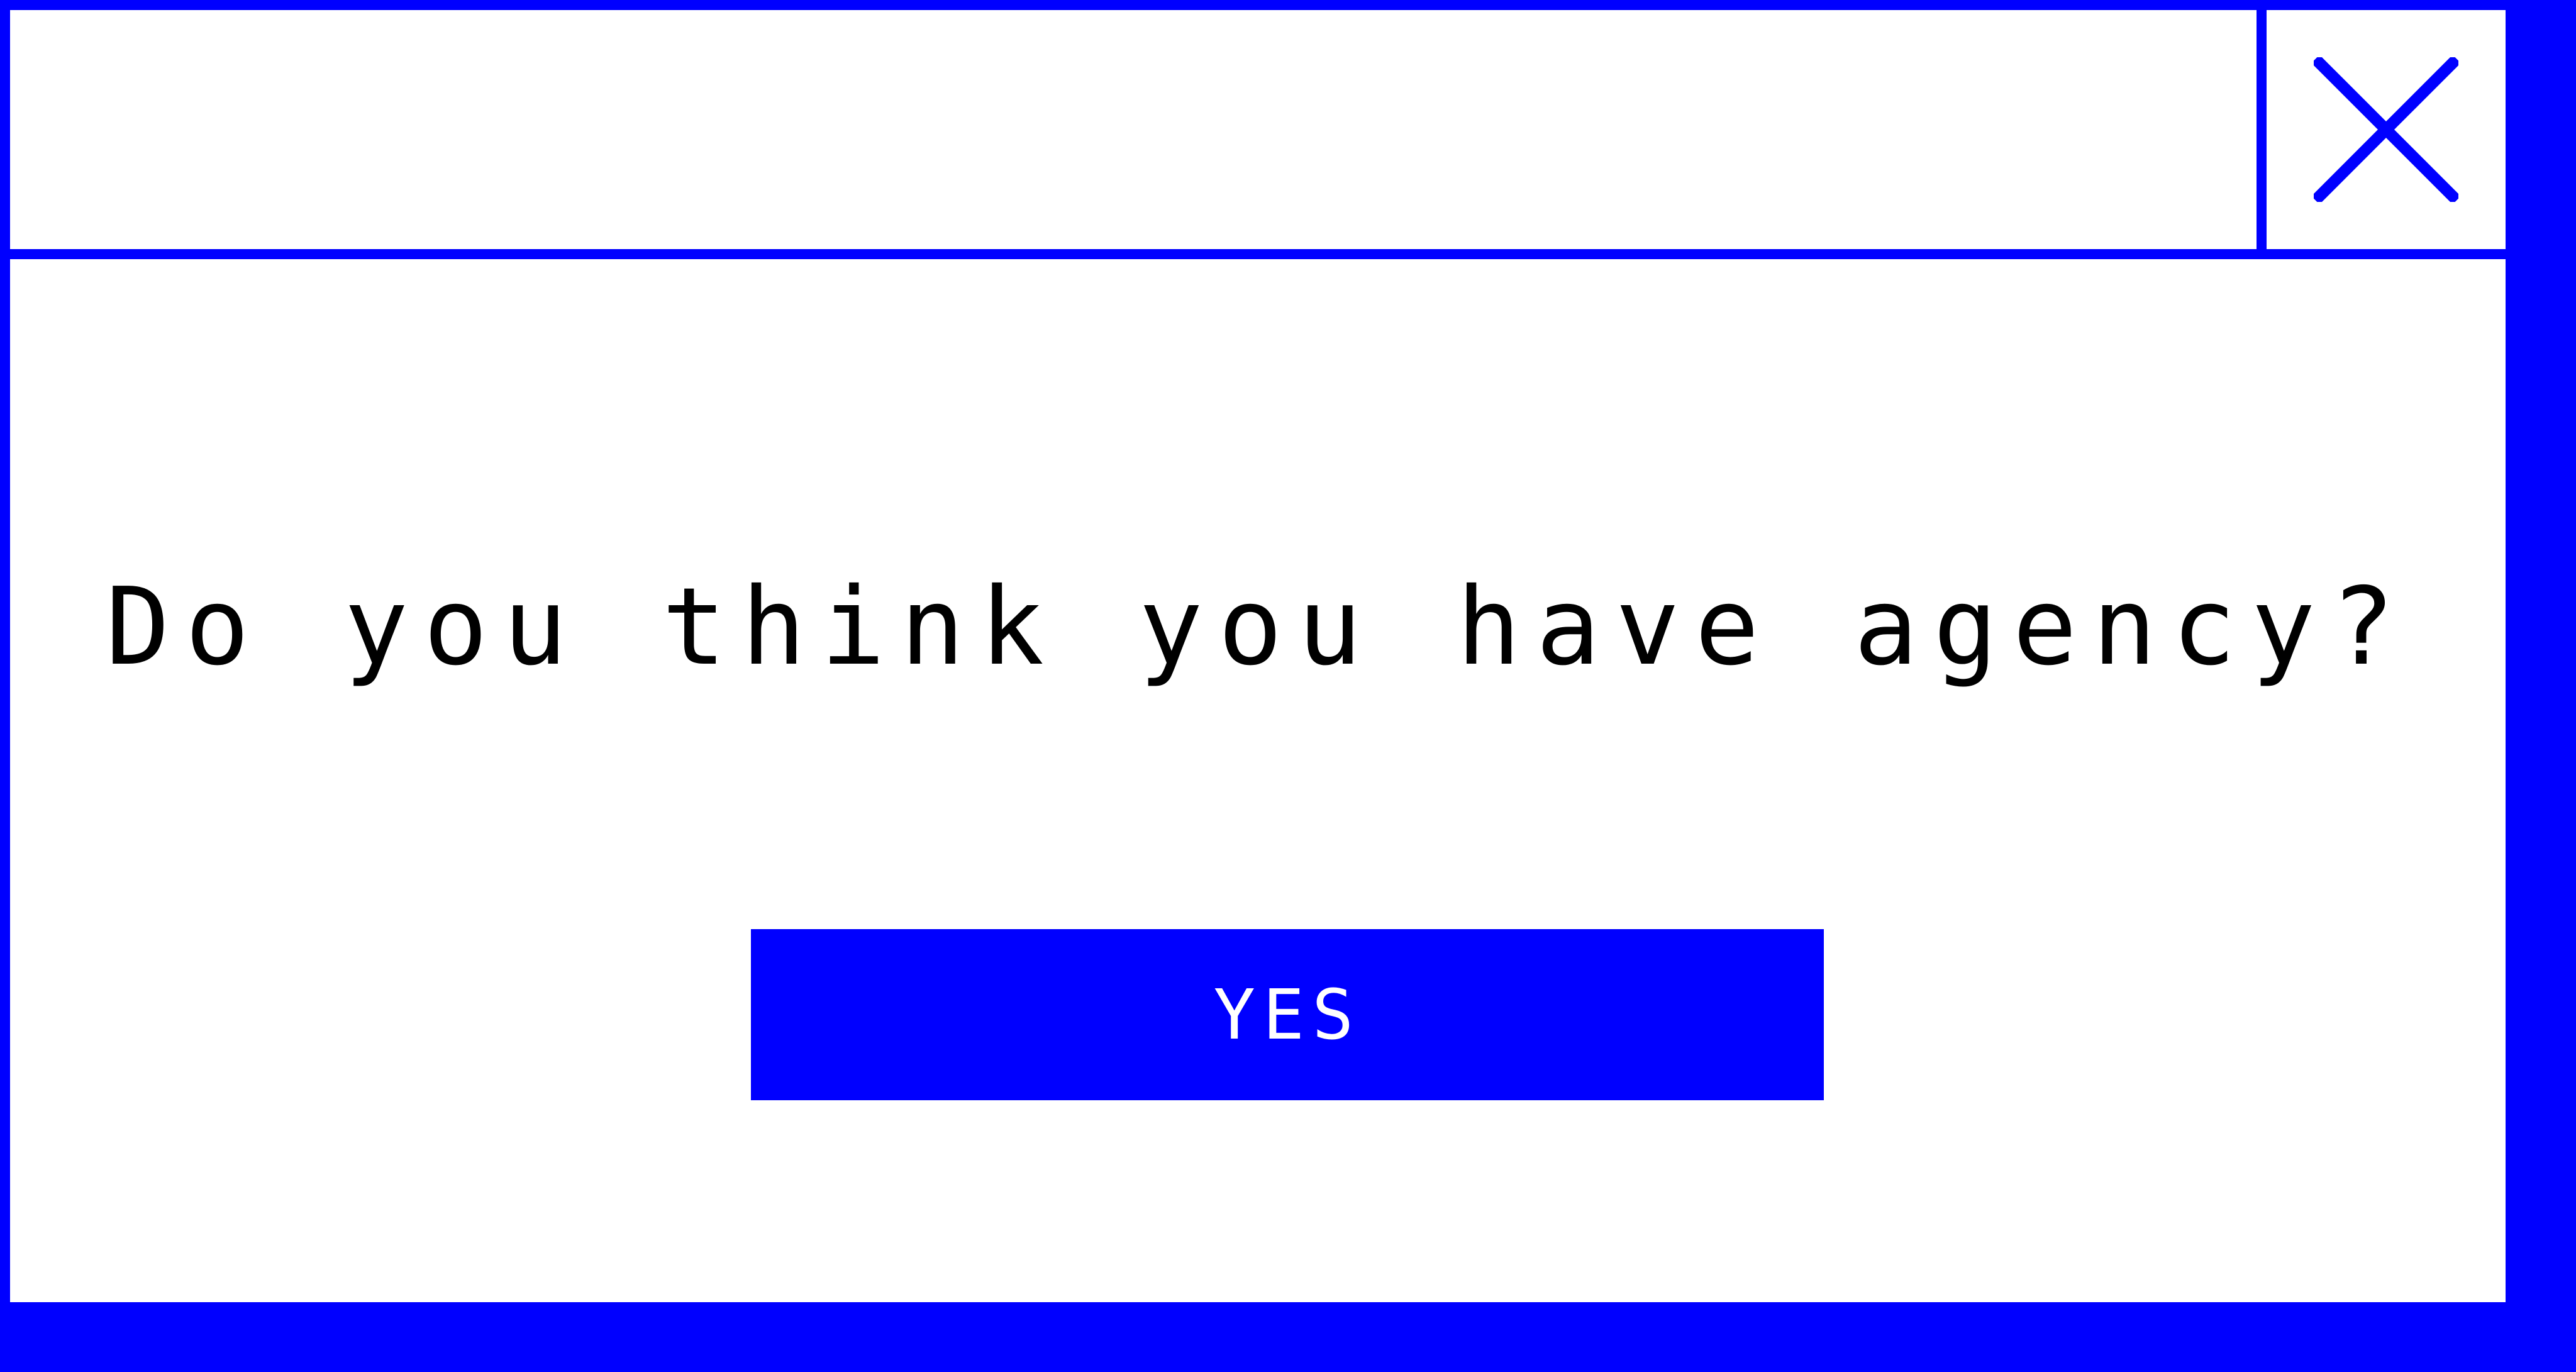 The height and width of the screenshot is (1372, 2576). I want to click on dialog-question: Do you think you have agency?, so click(1258, 627).